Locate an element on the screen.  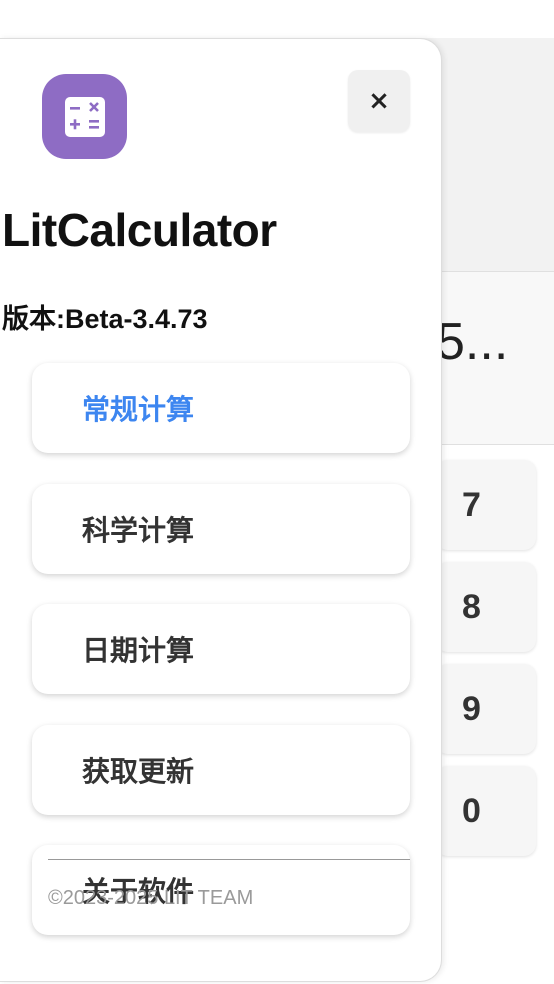
menu-item-scientific: 科学计算 is located at coordinates (221, 529).